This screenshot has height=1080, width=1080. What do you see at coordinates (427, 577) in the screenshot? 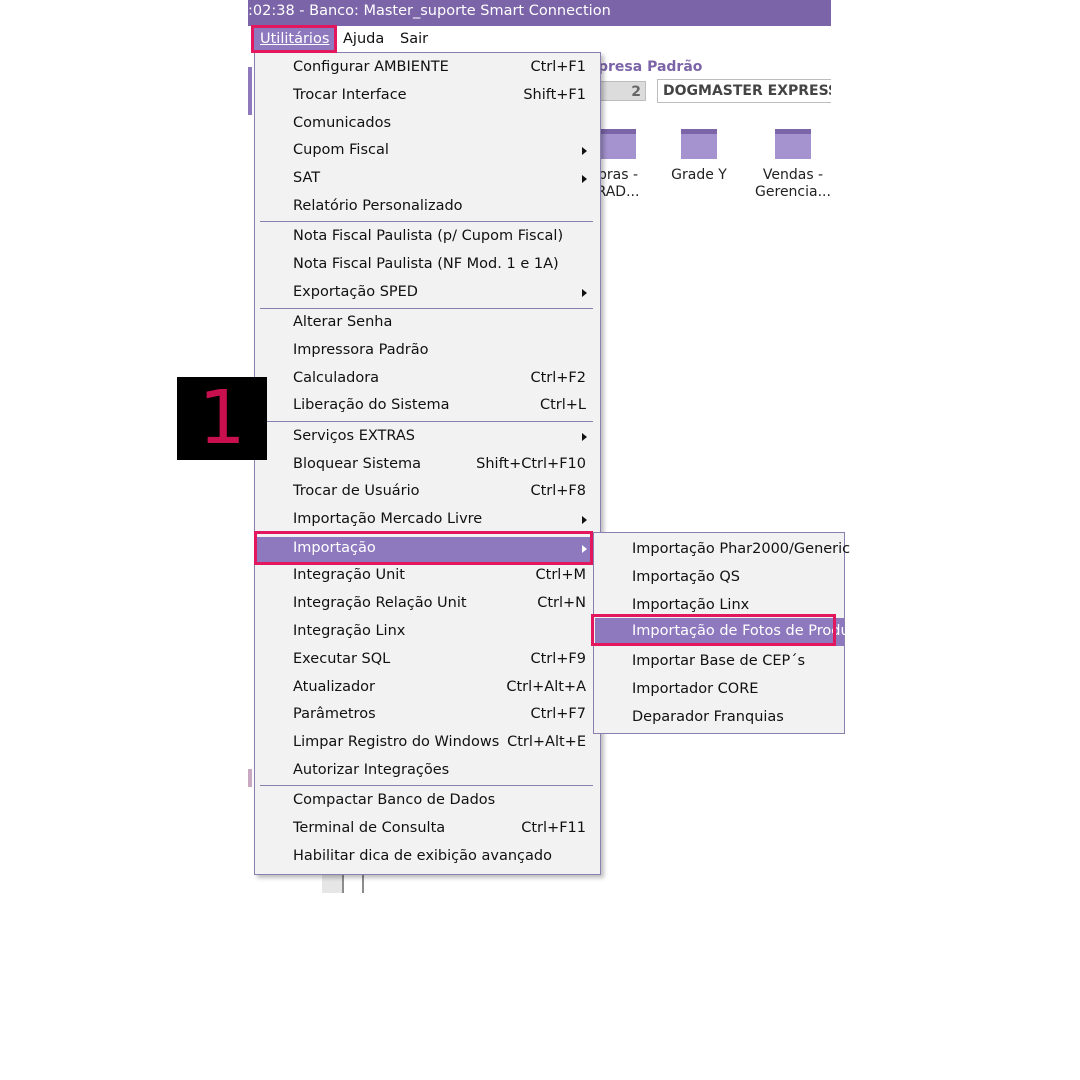
I see `menu-item-integracao-unit: Integração Unit Ctrl+M` at bounding box center [427, 577].